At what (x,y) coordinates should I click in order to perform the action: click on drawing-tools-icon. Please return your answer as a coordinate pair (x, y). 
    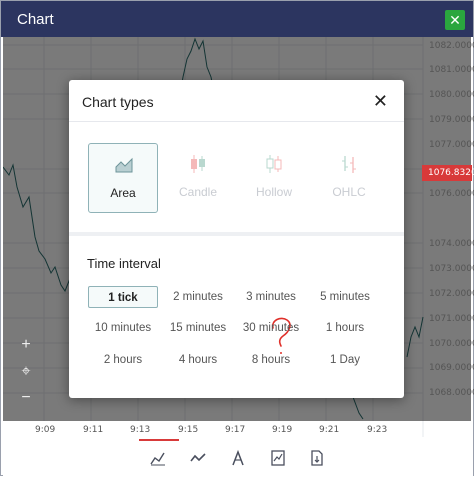
    Looking at the image, I should click on (238, 458).